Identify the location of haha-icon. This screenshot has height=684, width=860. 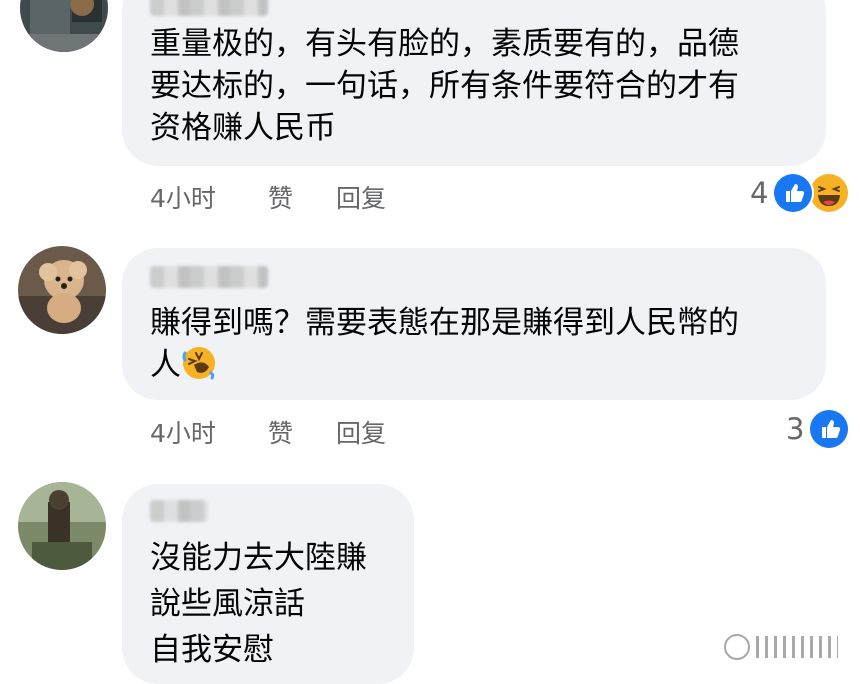
(829, 193).